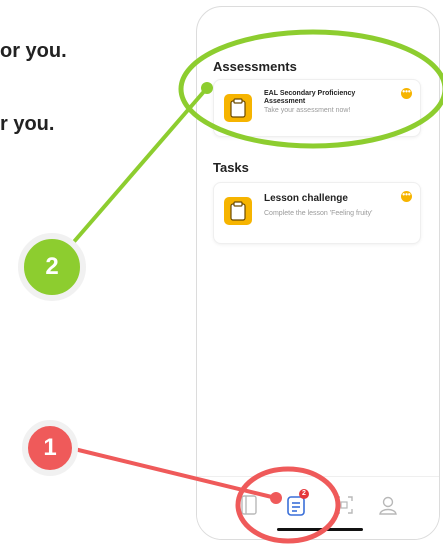 This screenshot has height=544, width=443. I want to click on highlight-ellipse-tasks-tab, so click(288, 505).